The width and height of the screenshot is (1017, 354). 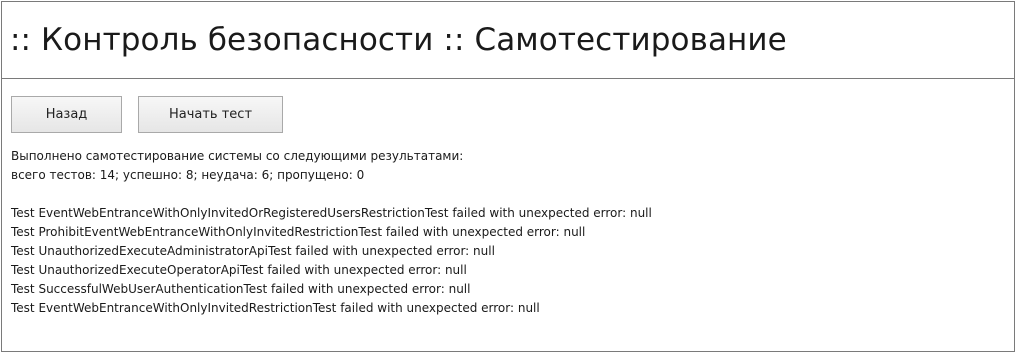 I want to click on back-button: Назад, so click(x=66, y=114).